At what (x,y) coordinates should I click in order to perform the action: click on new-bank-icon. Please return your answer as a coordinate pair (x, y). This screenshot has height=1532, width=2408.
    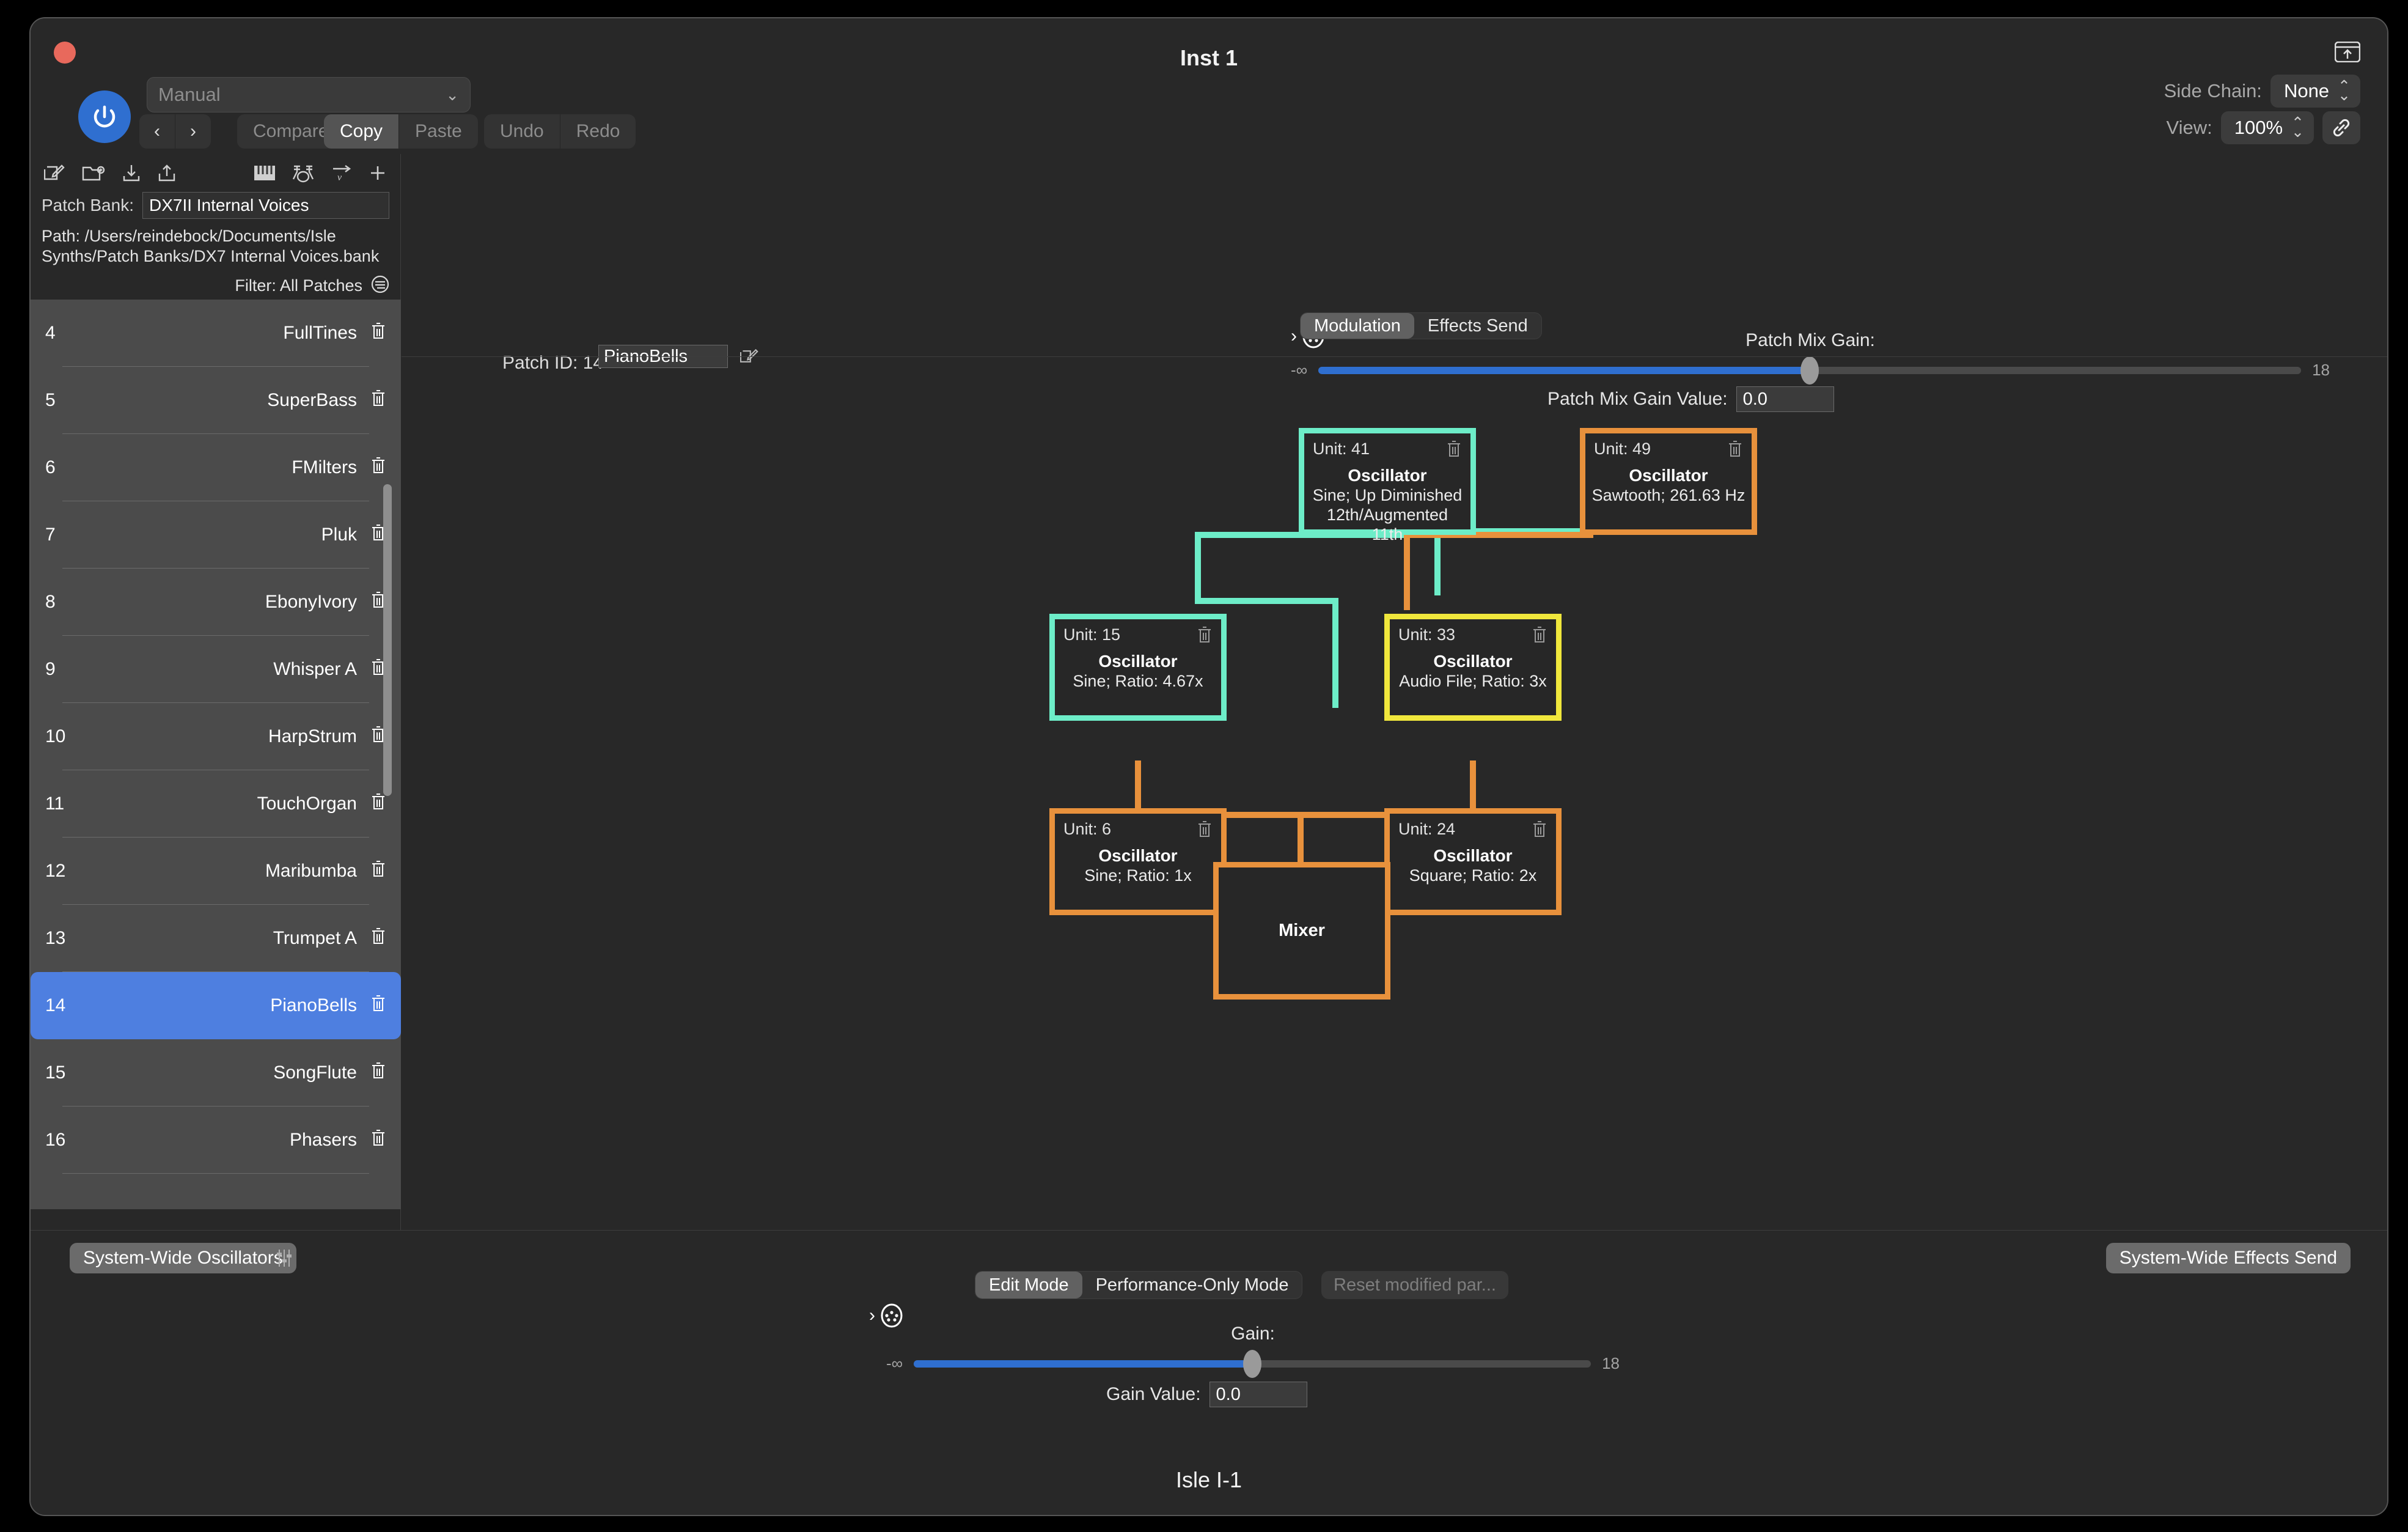
    Looking at the image, I should click on (93, 174).